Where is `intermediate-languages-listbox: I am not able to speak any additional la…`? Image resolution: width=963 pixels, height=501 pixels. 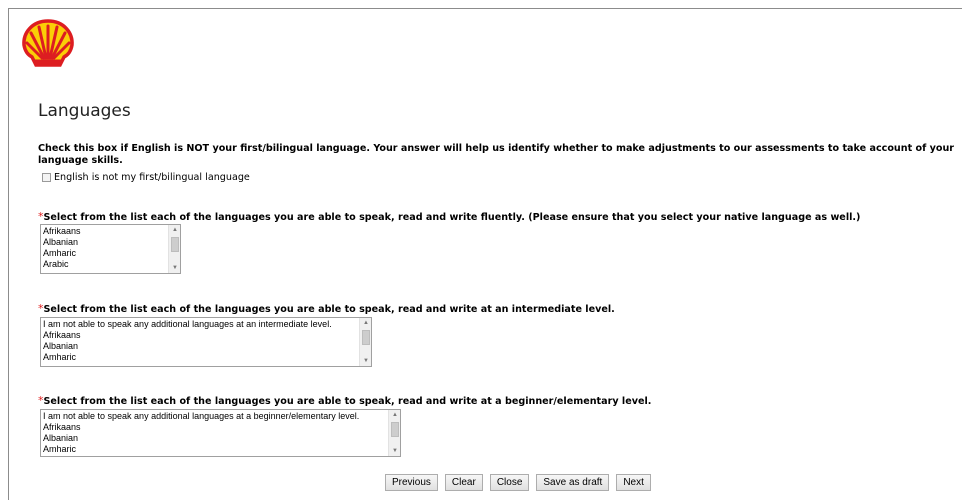
intermediate-languages-listbox: I am not able to speak any additional la… is located at coordinates (206, 342).